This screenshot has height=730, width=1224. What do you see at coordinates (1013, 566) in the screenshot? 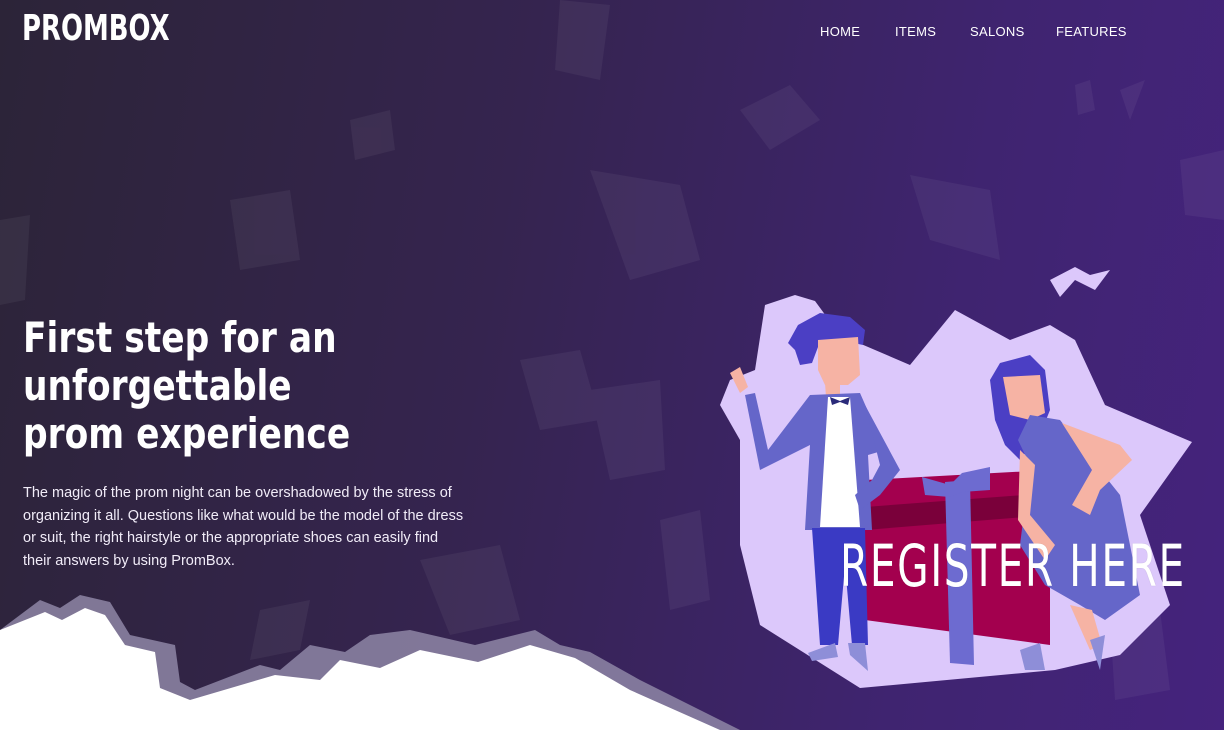
I see `register-button: REGISTER HERE` at bounding box center [1013, 566].